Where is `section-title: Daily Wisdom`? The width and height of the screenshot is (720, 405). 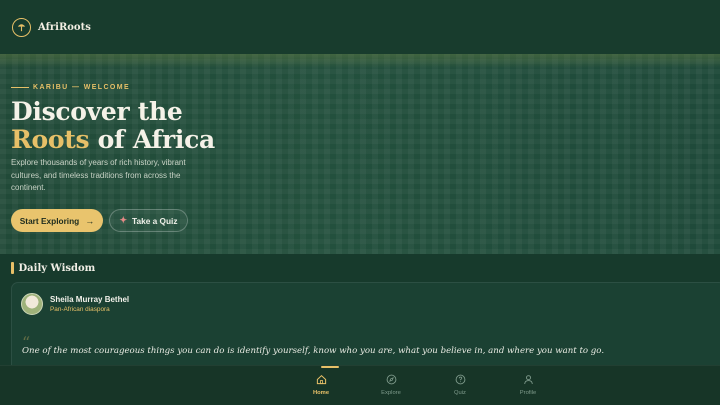 section-title: Daily Wisdom is located at coordinates (57, 268).